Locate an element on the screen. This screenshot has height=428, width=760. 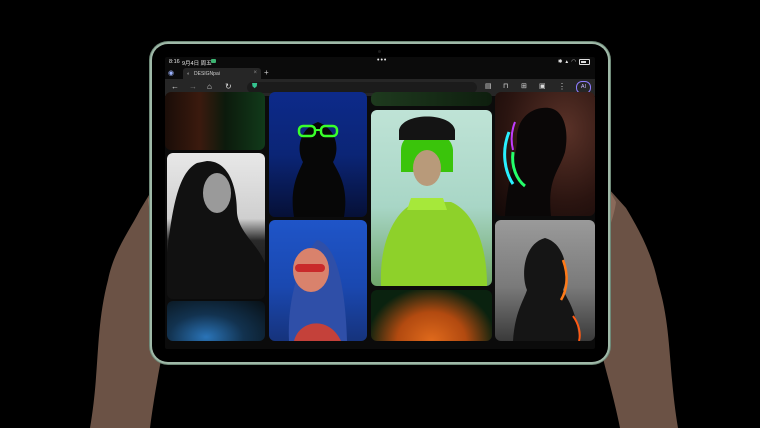
gallery-item-top-middle is located at coordinates (431, 99).